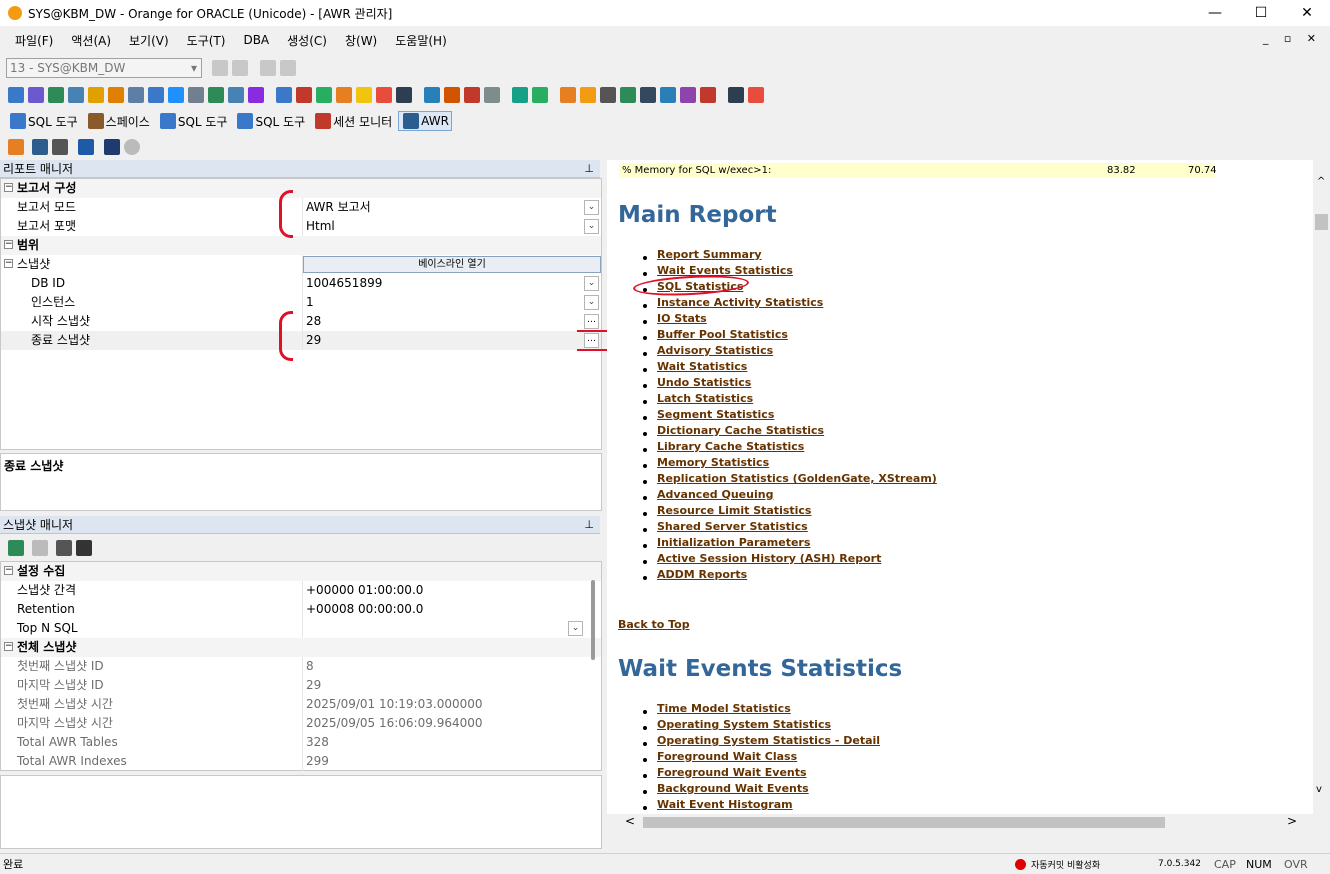 This screenshot has width=1330, height=874. What do you see at coordinates (361, 40) in the screenshot?
I see `menu-window: 창(W)` at bounding box center [361, 40].